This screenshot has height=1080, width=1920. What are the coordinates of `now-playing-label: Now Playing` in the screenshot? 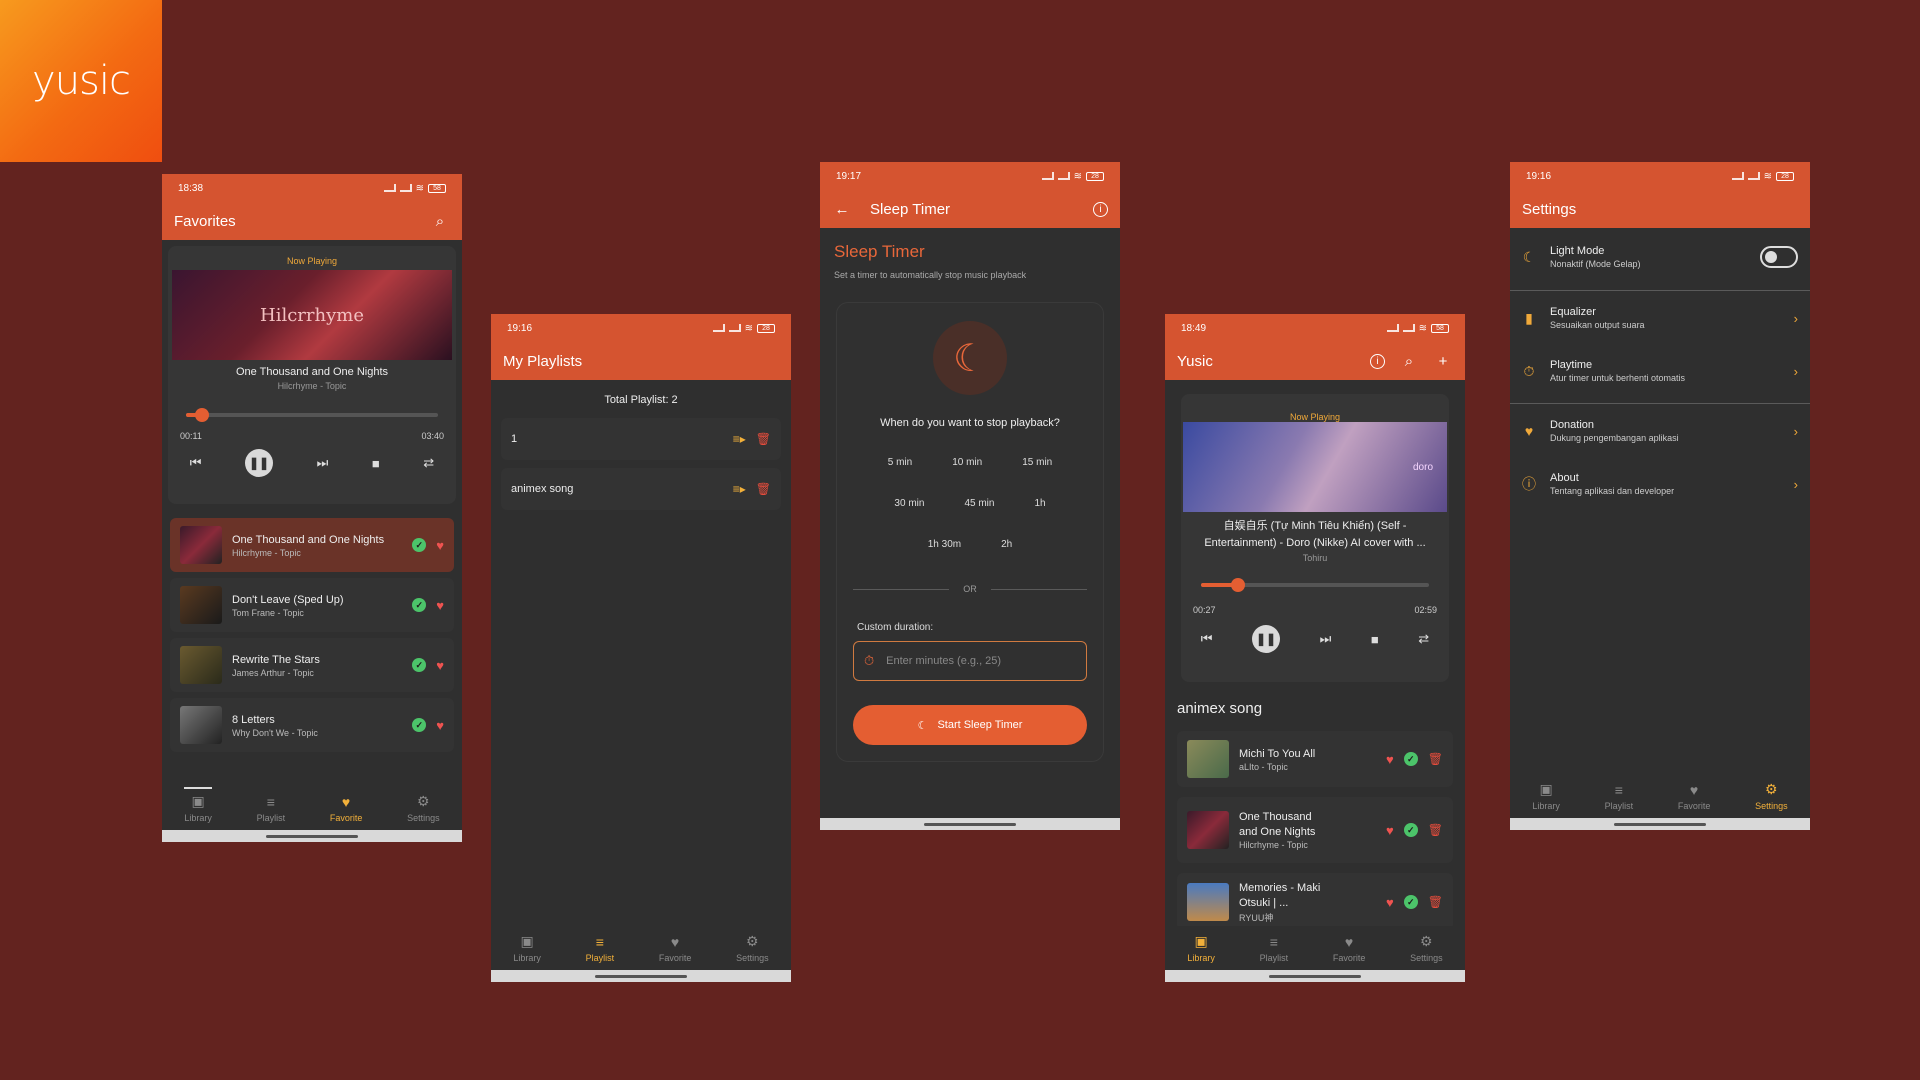 It's located at (1315, 417).